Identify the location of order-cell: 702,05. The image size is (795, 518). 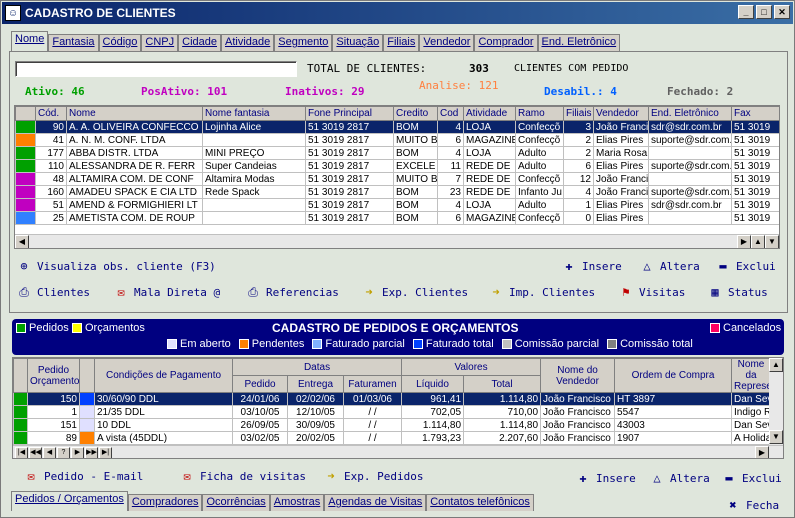
(433, 412).